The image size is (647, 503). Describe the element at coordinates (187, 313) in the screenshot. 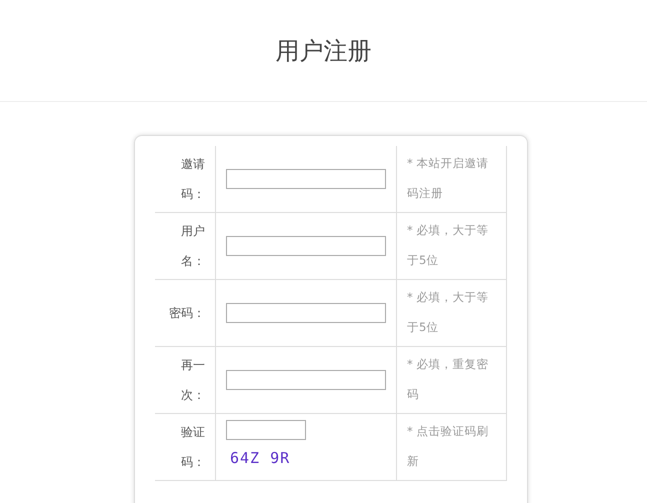

I see `field-label: 密码：` at that location.